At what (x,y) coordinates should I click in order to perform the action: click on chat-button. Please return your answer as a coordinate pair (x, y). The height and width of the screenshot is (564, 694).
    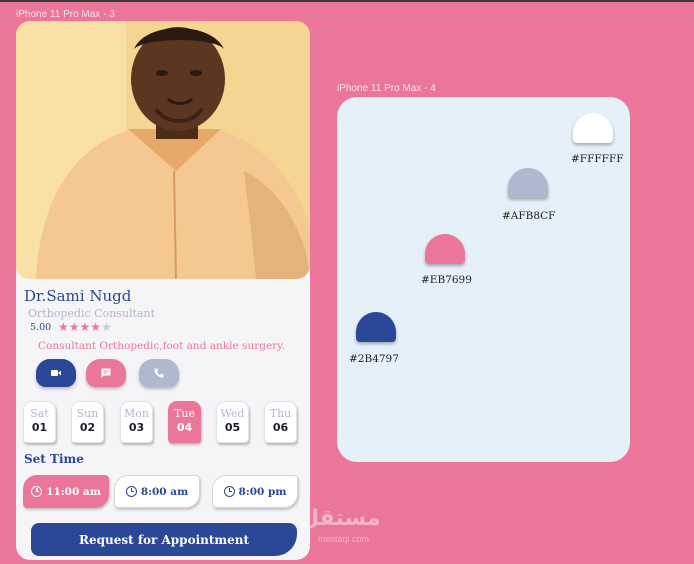
    Looking at the image, I should click on (106, 373).